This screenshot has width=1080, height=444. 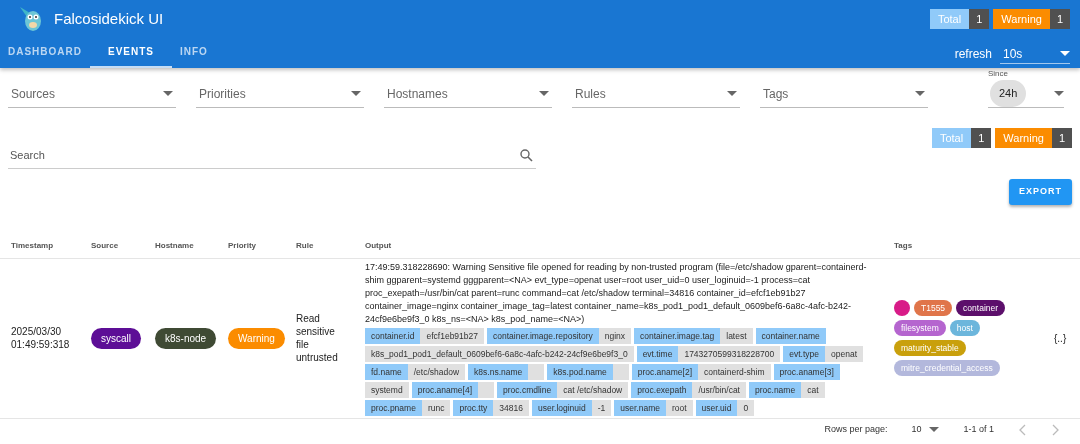 What do you see at coordinates (616, 293) in the screenshot?
I see `output-text: 17:49:59.318228690: Warning Sensitive file opened for reading by non-trusted program (file=/etc/shadow gparent=containerd-shim ggparent=systemd gggparent=<NA> evt_type=openat user=root user_uid=0 user_loginuid=-1 process=cat proc_exepath=/usr/bin/cat parent=runc command=cat /etc/shadow terminal=34816 container_id=efcf1eb91b27 container_image=nginx container_image_tag=latest container_name=k8s_pod1_pod1_default_0609bef6-6a8c-4afc-b242-24cf9e6be9f3_0 k8s_ns=<NA> k8s_pod_name=<NA>)` at bounding box center [616, 293].